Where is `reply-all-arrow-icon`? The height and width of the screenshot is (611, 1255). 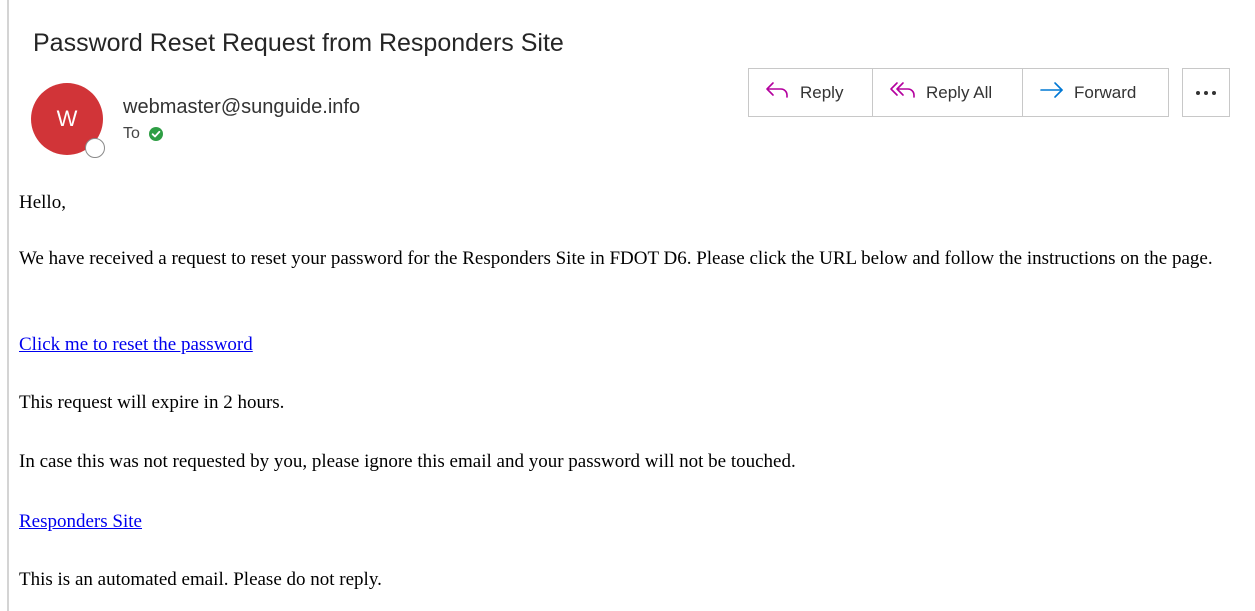
reply-all-arrow-icon is located at coordinates (903, 92).